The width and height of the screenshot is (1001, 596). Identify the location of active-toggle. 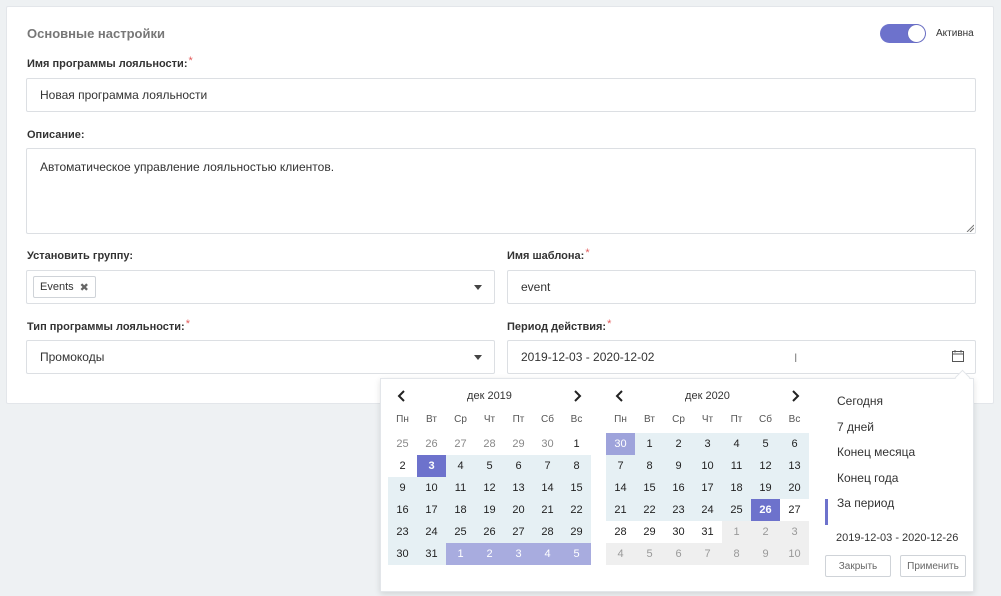
(903, 33).